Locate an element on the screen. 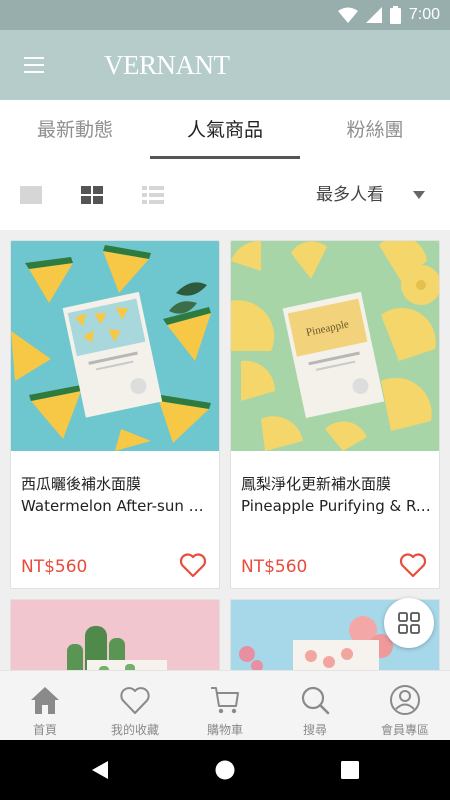 The image size is (450, 800). tab-bar: 最新動態 人氣商品 粉絲團 is located at coordinates (225, 131).